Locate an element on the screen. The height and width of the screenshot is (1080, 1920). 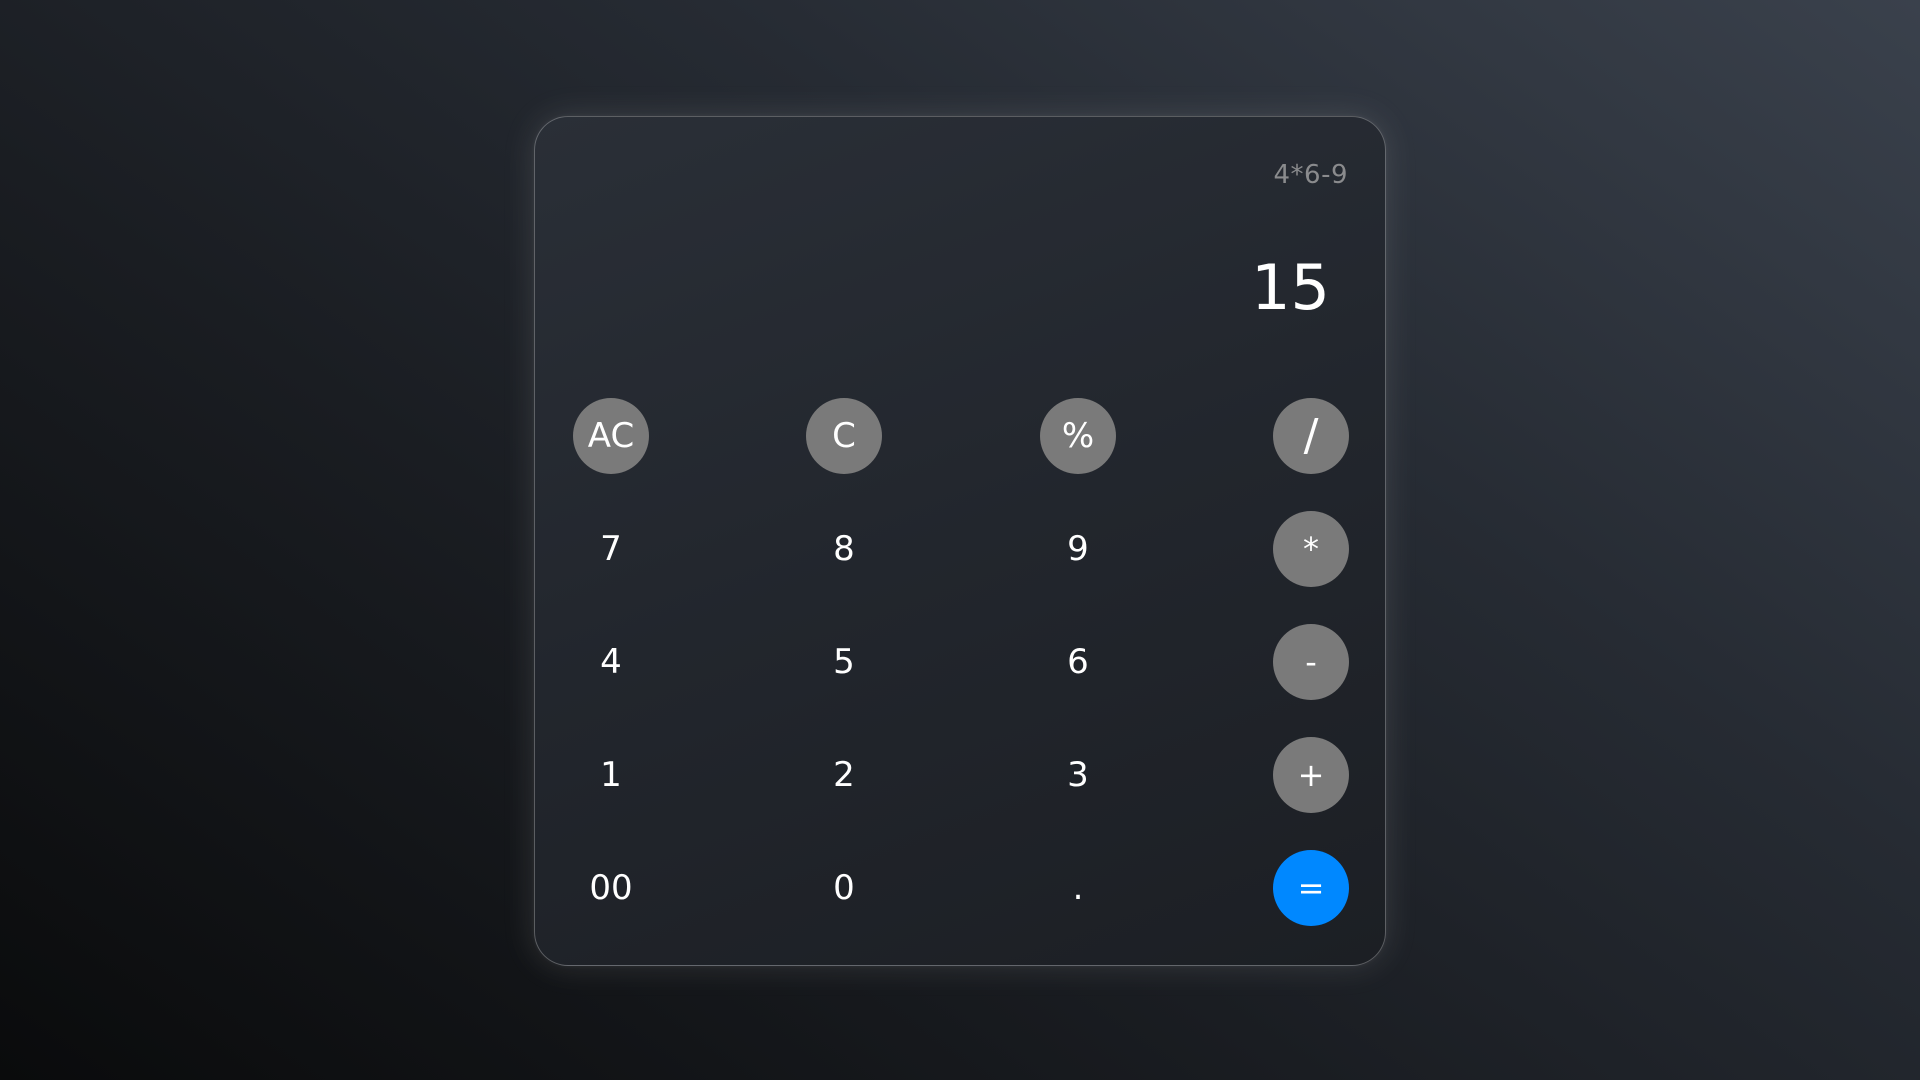
digit-1-button: 1 is located at coordinates (611, 775).